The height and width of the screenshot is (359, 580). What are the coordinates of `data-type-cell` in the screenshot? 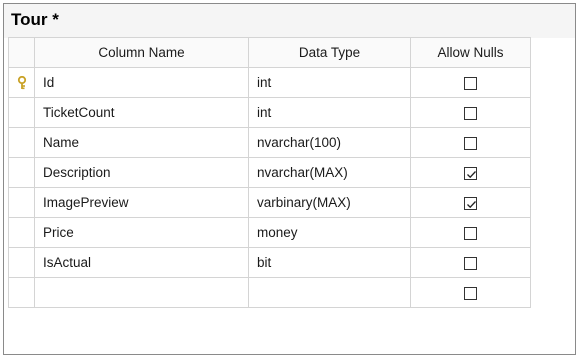 It's located at (329, 292).